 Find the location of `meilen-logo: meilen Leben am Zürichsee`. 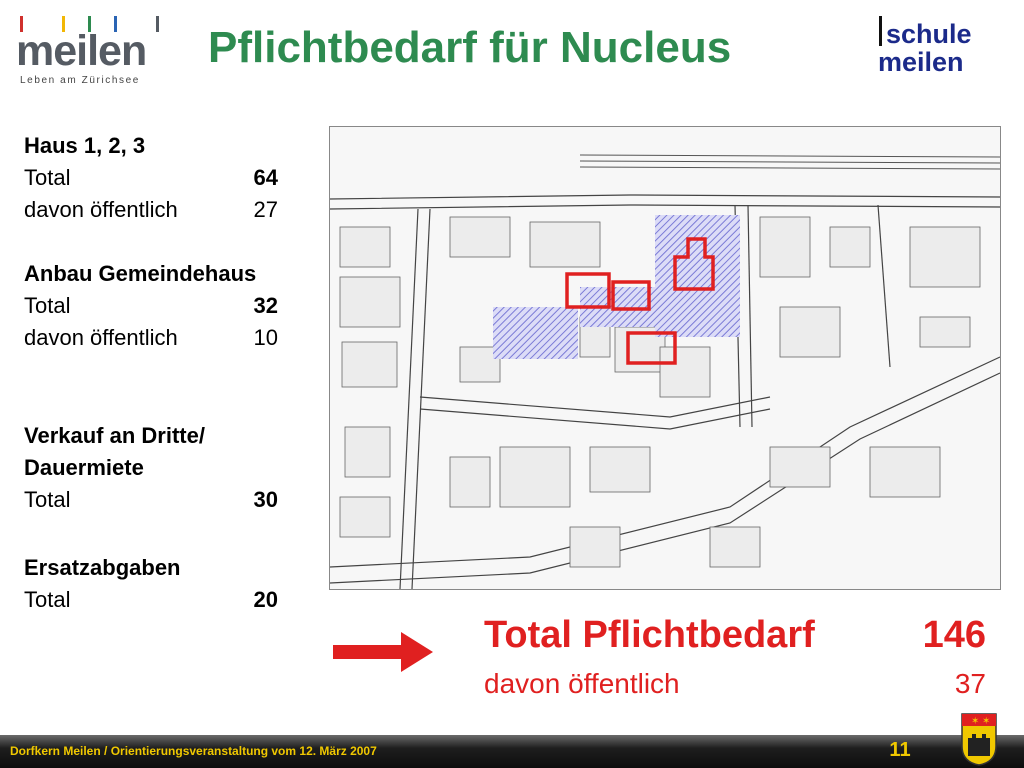

meilen-logo: meilen Leben am Zürichsee is located at coordinates (89, 49).